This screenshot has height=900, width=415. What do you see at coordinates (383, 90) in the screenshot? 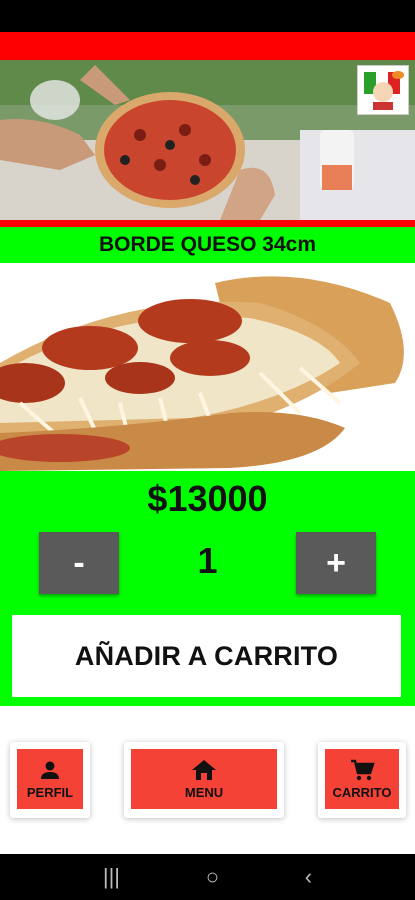
I see `pizzeria-logo-icon` at bounding box center [383, 90].